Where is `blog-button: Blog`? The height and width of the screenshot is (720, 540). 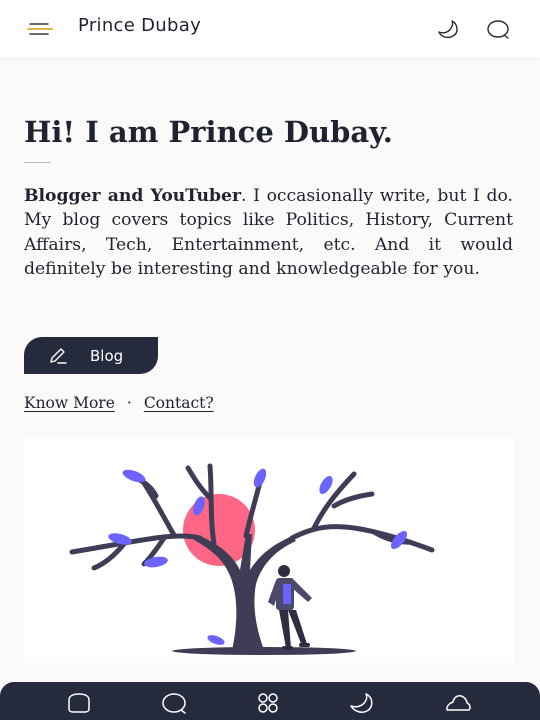
blog-button: Blog is located at coordinates (91, 355).